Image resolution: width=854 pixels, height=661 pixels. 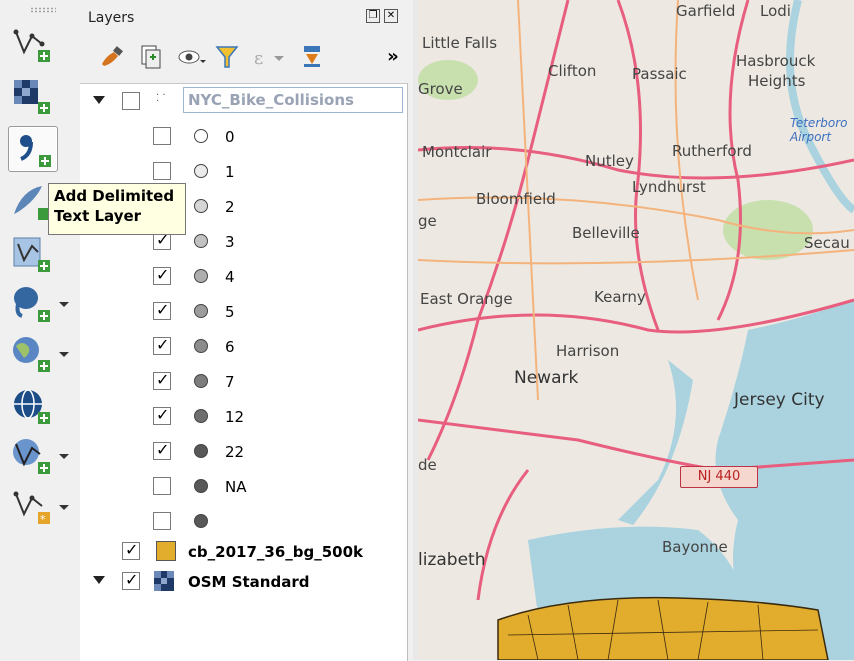 What do you see at coordinates (32, 354) in the screenshot?
I see `add-wms-layer-button` at bounding box center [32, 354].